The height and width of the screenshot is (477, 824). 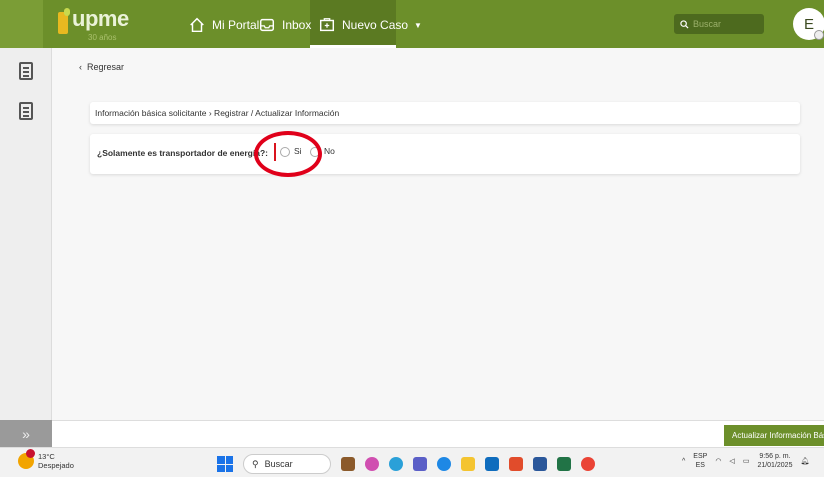 I want to click on teams-icon, so click(x=420, y=464).